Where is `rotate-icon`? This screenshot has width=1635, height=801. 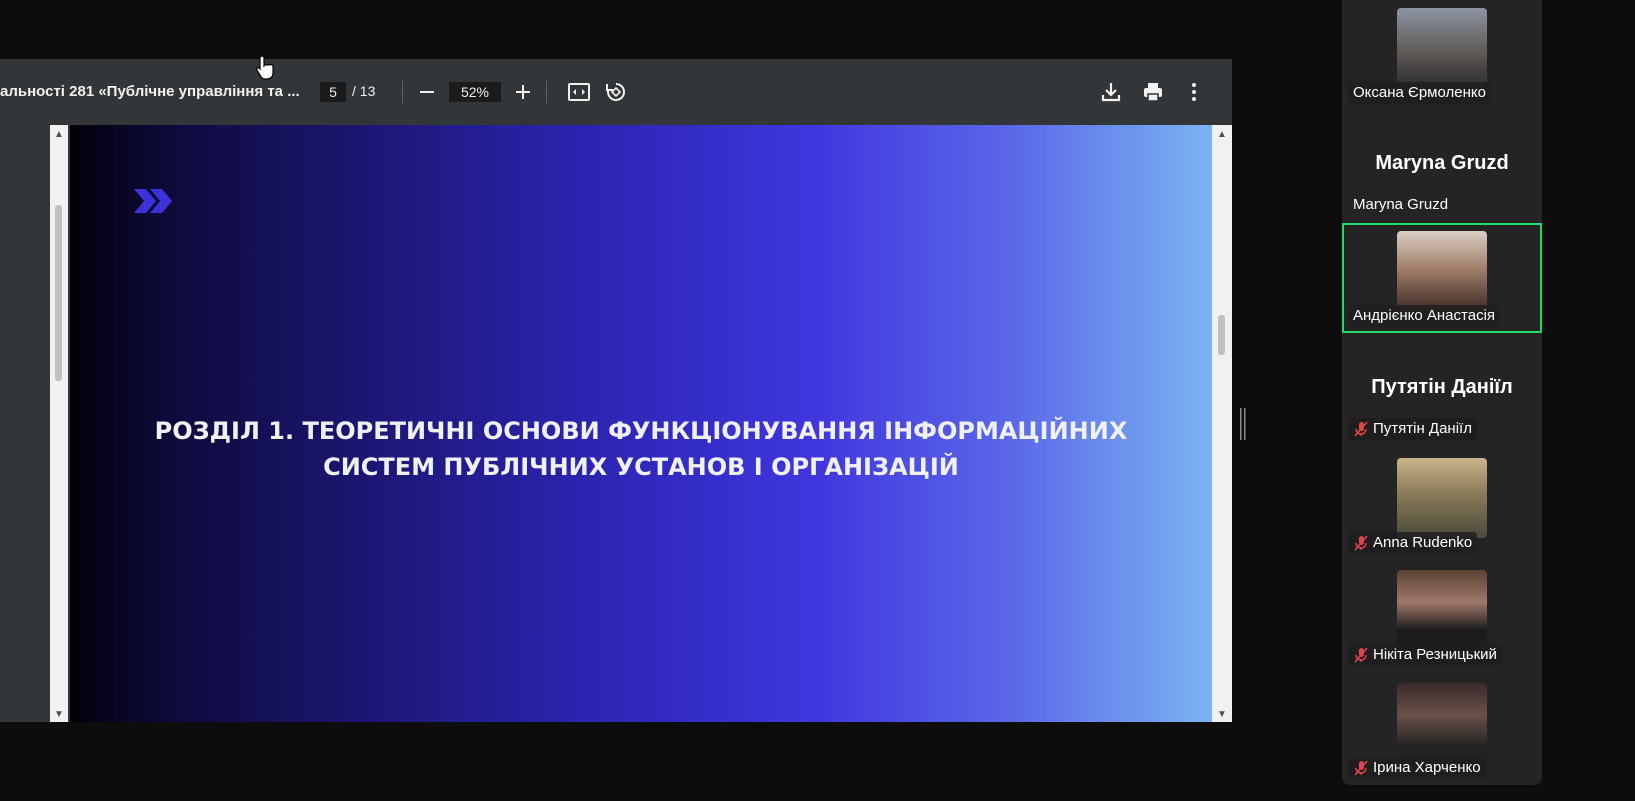 rotate-icon is located at coordinates (615, 92).